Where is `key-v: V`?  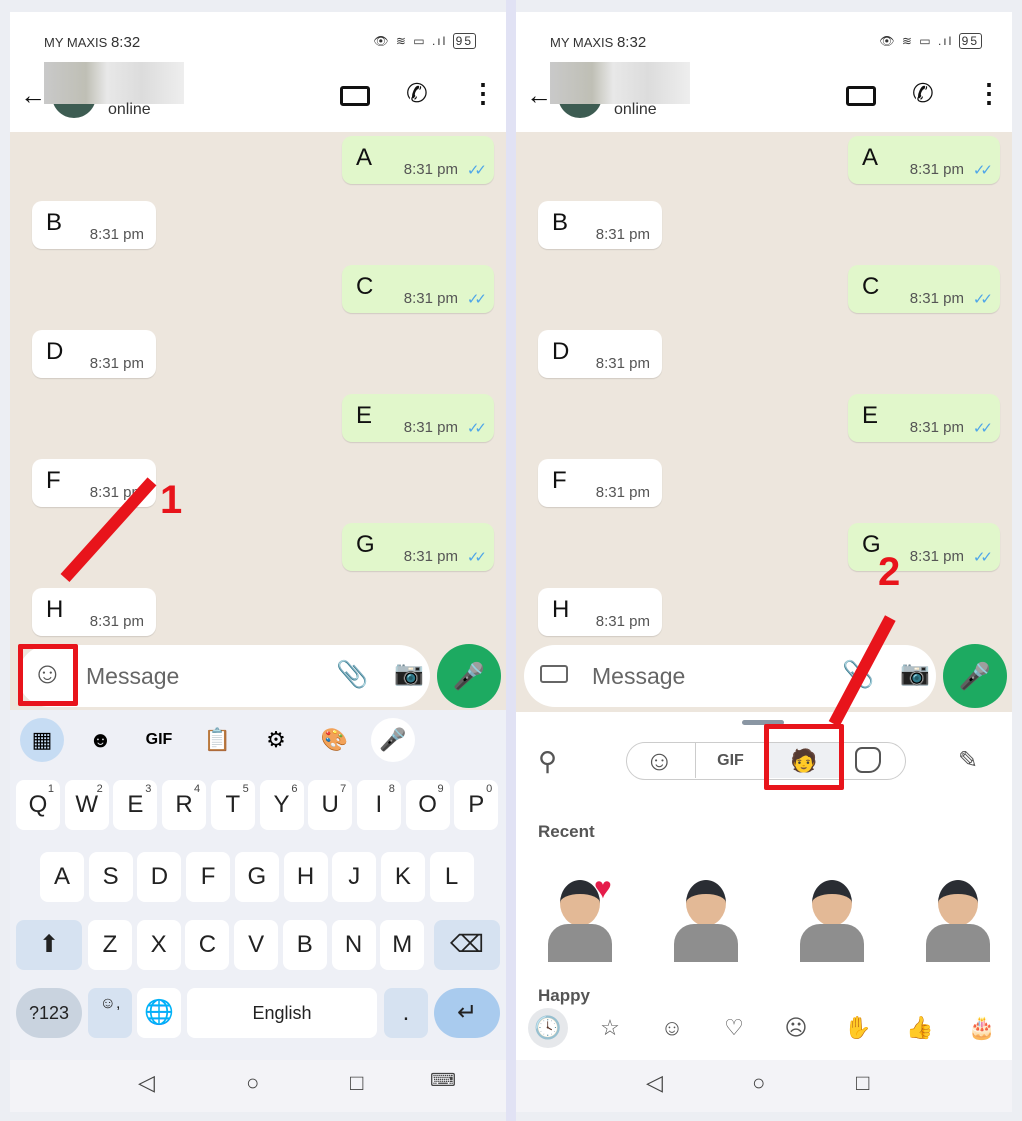 key-v: V is located at coordinates (256, 945).